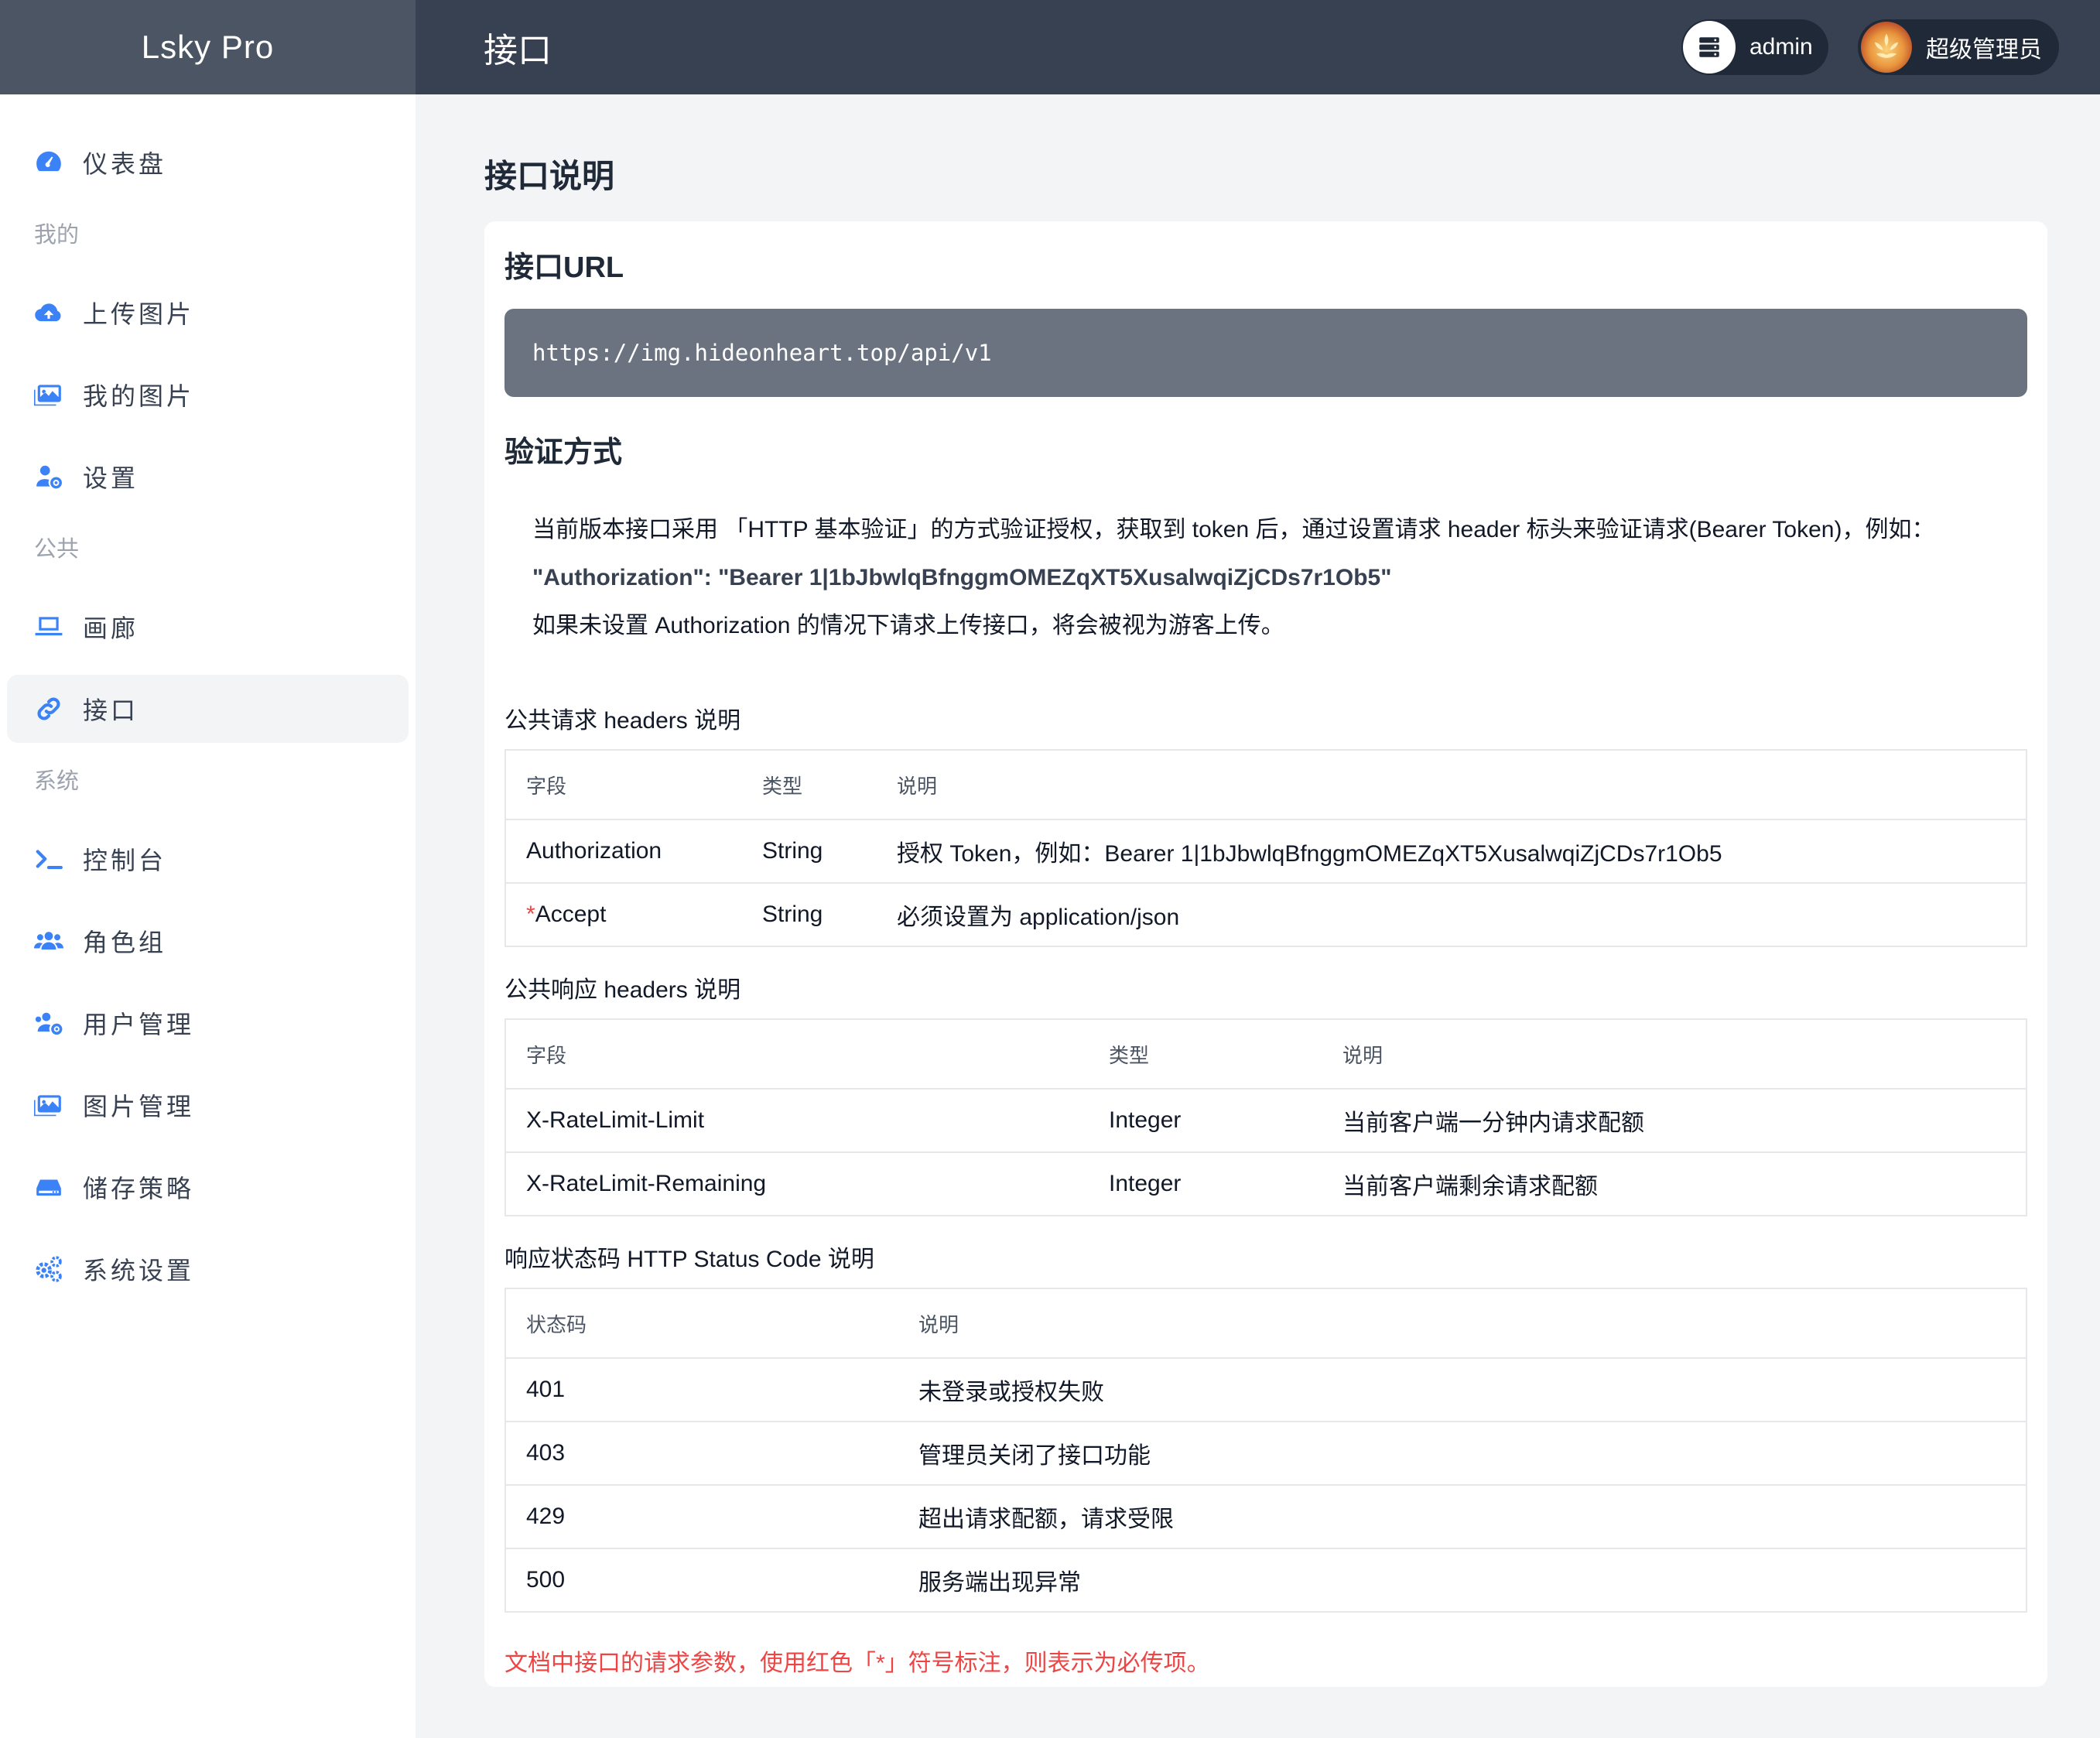 Image resolution: width=2100 pixels, height=1738 pixels. I want to click on sidebar-item-users: 用户管理, so click(208, 1023).